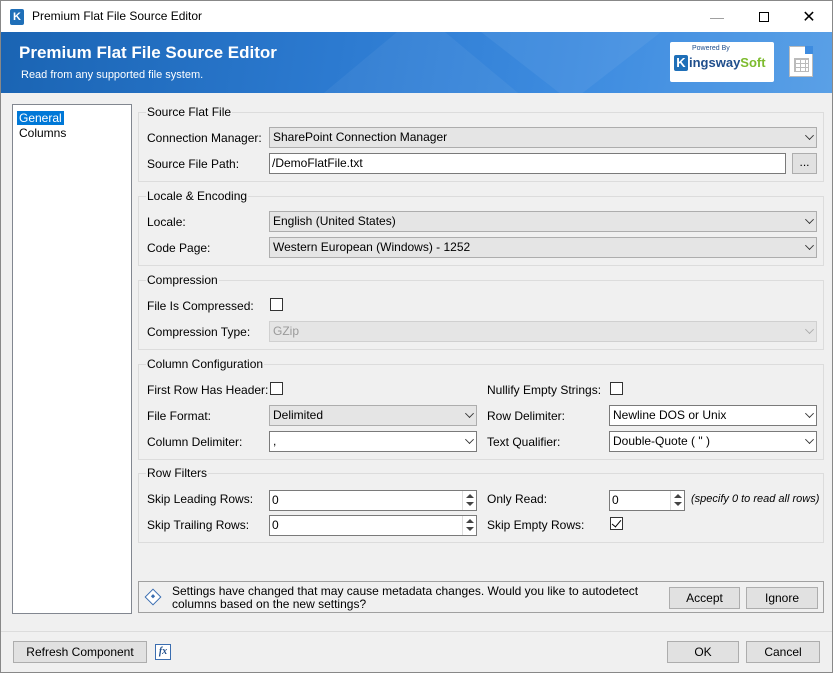 The height and width of the screenshot is (673, 833). I want to click on skip-leading-rows-stepper: 0, so click(373, 500).